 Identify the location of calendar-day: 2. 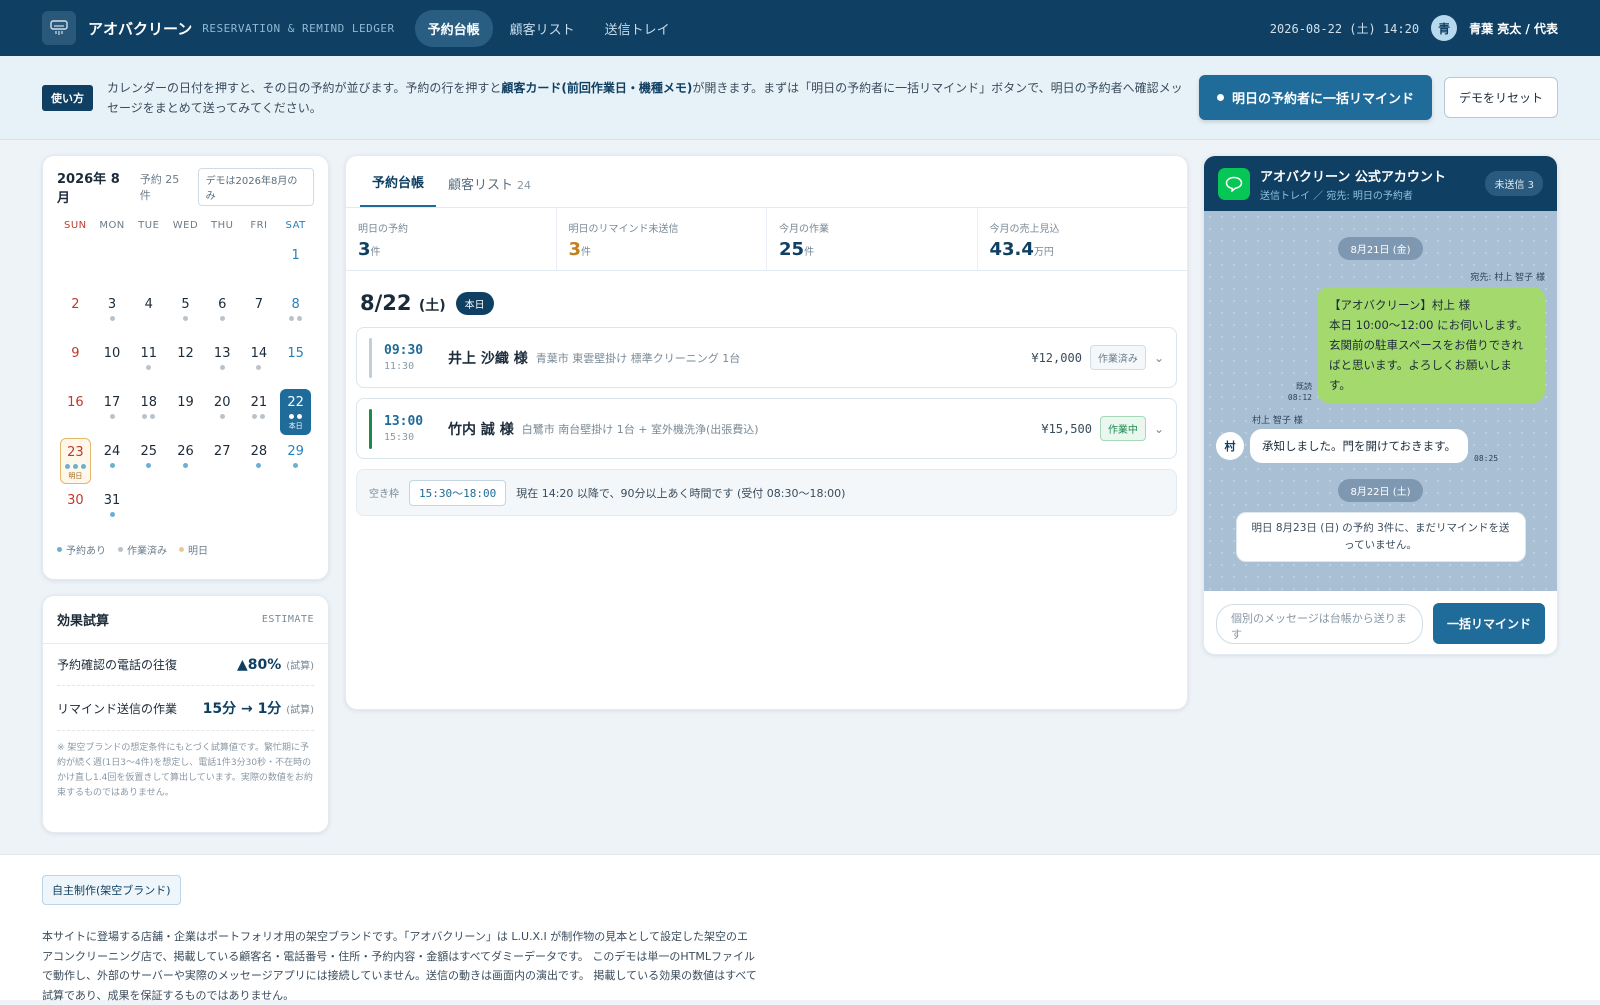
(75, 315).